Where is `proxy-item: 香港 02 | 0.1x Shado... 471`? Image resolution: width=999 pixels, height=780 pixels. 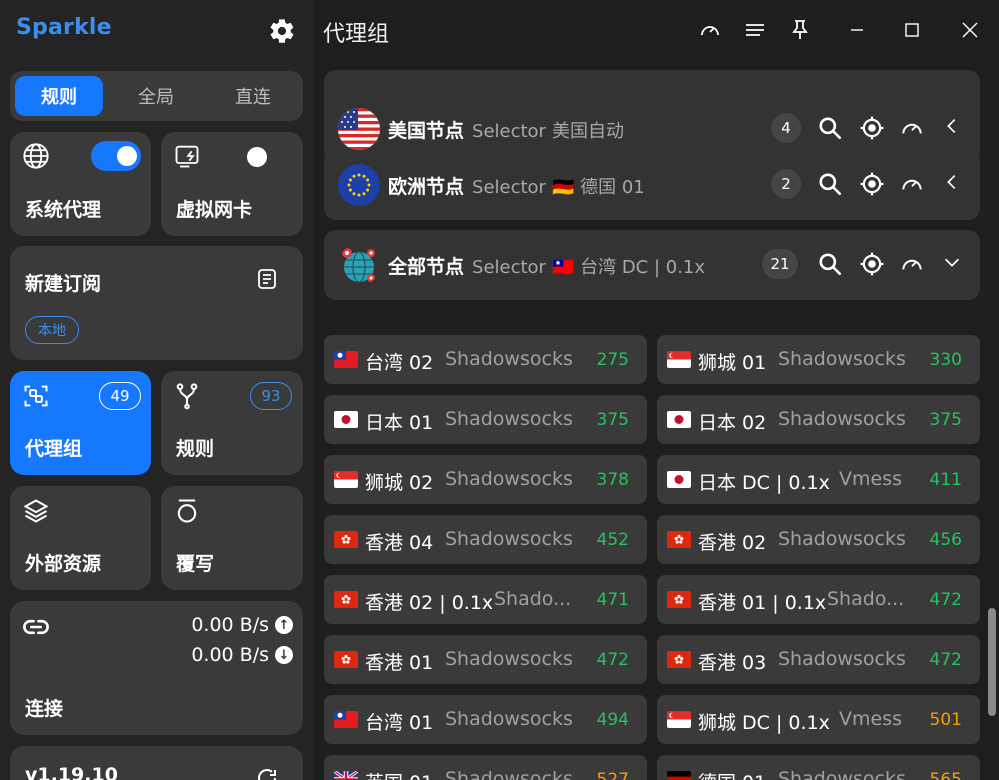 proxy-item: 香港 02 | 0.1x Shado... 471 is located at coordinates (485, 599).